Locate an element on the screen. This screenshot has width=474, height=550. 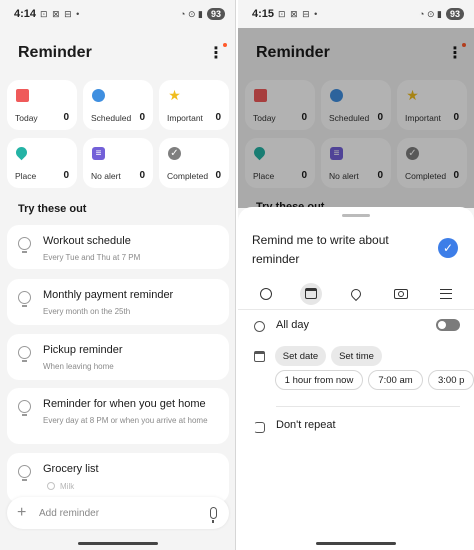
star-icon: ★ is located at coordinates (174, 95).